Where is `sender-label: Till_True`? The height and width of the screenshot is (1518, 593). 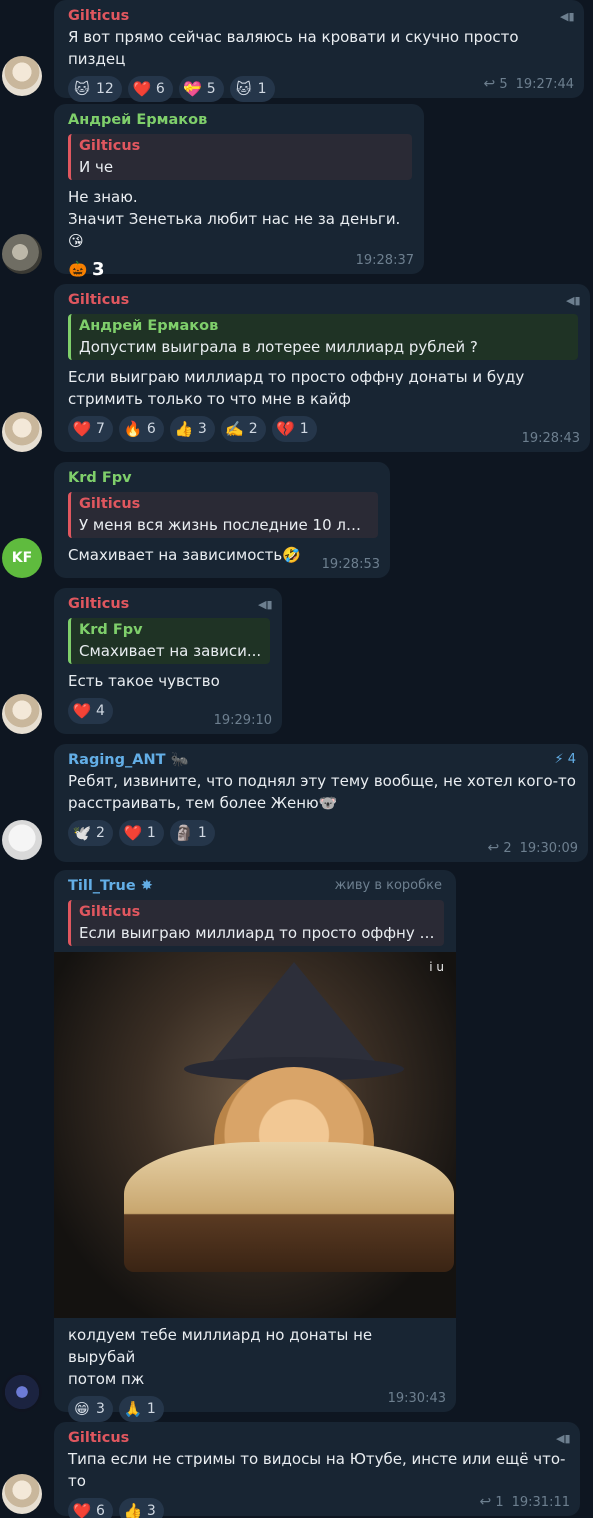 sender-label: Till_True is located at coordinates (102, 886).